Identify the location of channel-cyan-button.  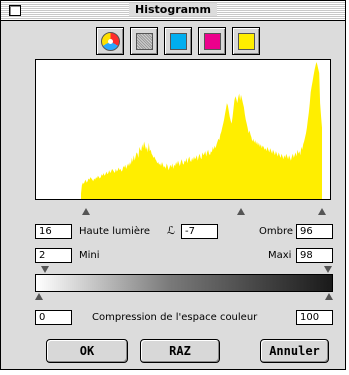
(178, 41).